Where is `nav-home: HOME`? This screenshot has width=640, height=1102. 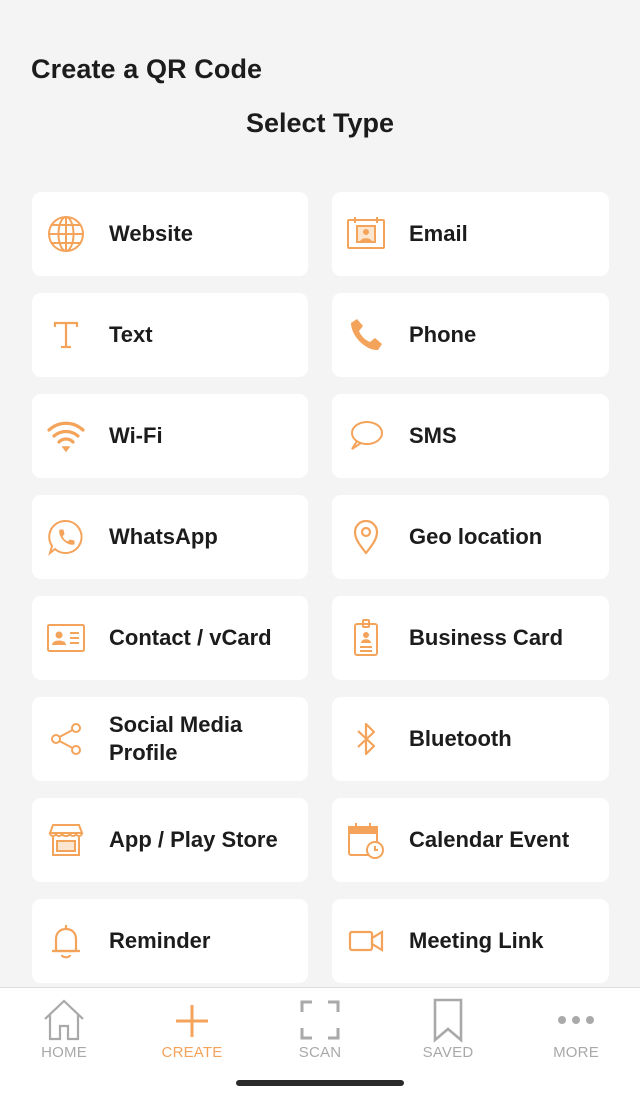
nav-home: HOME is located at coordinates (64, 1032).